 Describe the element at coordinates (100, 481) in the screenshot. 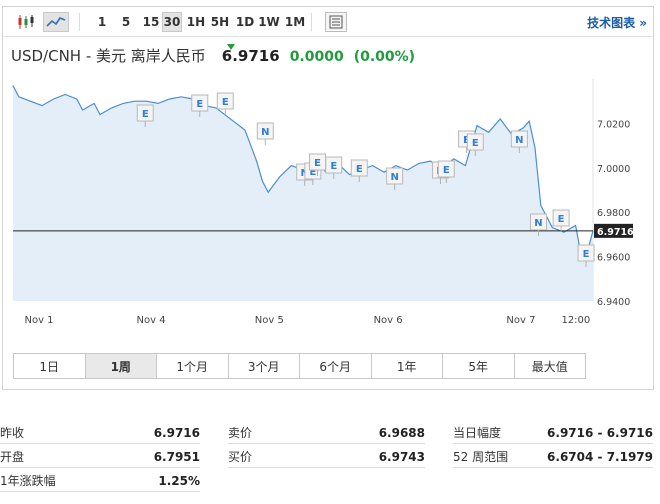

I see `stat-row: 1年涨跌幅 1.25%` at that location.